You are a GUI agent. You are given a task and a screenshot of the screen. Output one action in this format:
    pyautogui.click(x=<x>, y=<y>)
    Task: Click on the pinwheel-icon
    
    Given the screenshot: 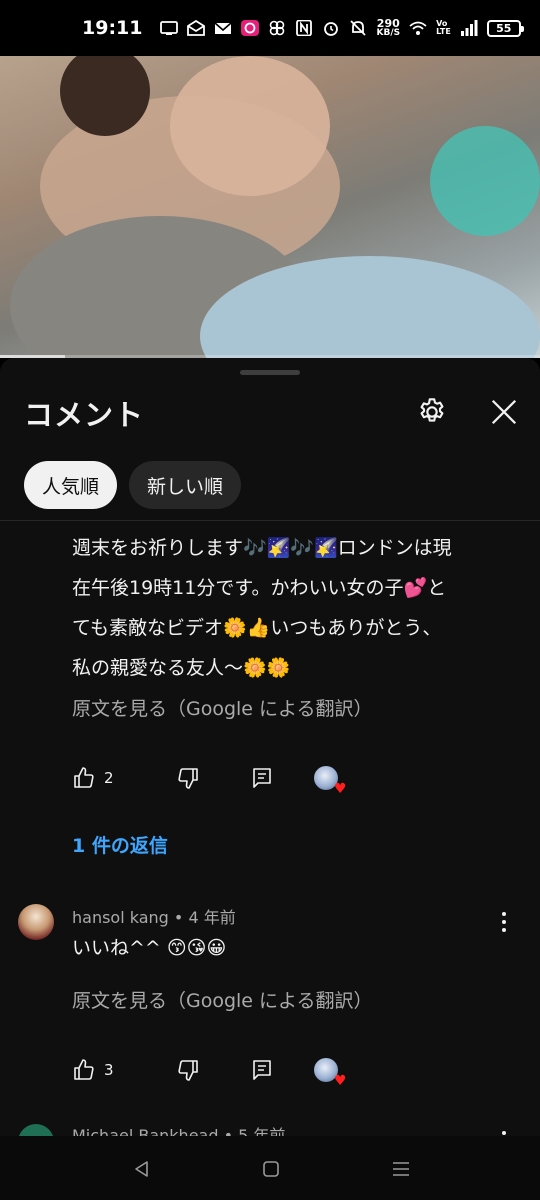 What is the action you would take?
    pyautogui.click(x=277, y=28)
    